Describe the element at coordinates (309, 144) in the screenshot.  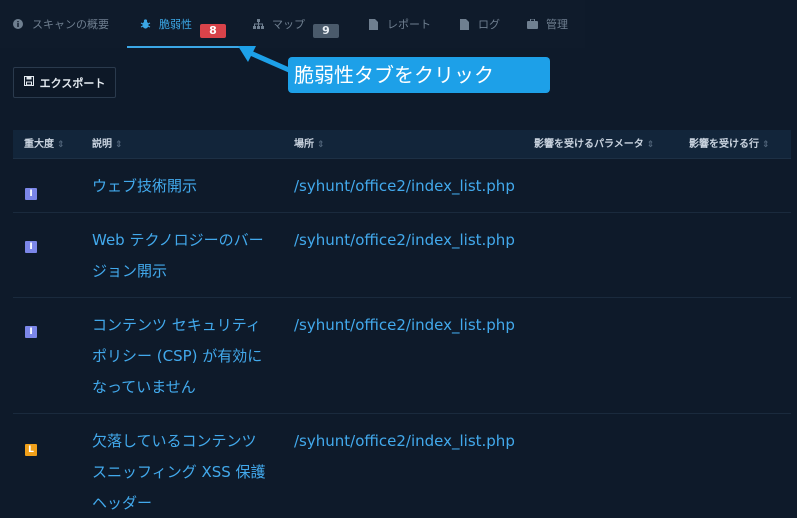
I see `column-header-location: 場所 ⇕` at that location.